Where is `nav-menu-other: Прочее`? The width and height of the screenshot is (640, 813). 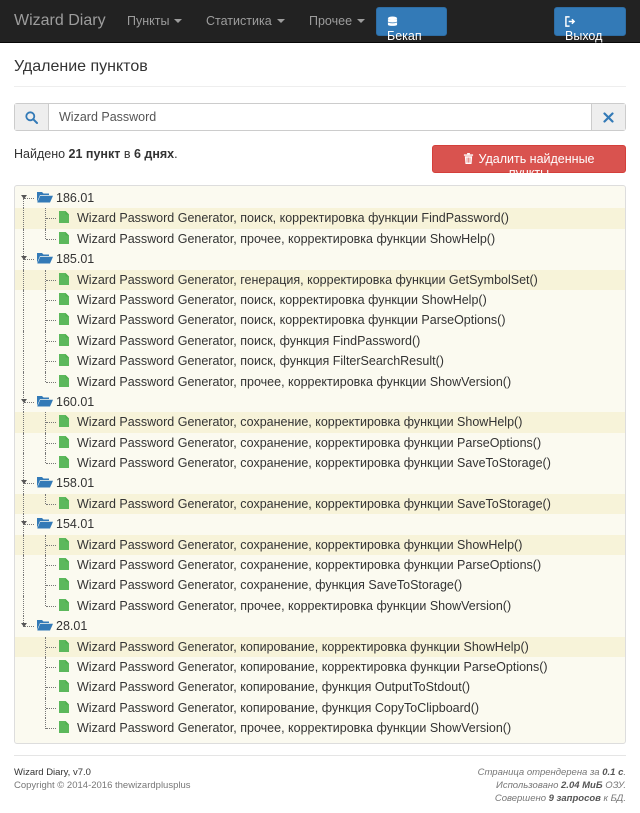
nav-menu-other: Прочее is located at coordinates (337, 21).